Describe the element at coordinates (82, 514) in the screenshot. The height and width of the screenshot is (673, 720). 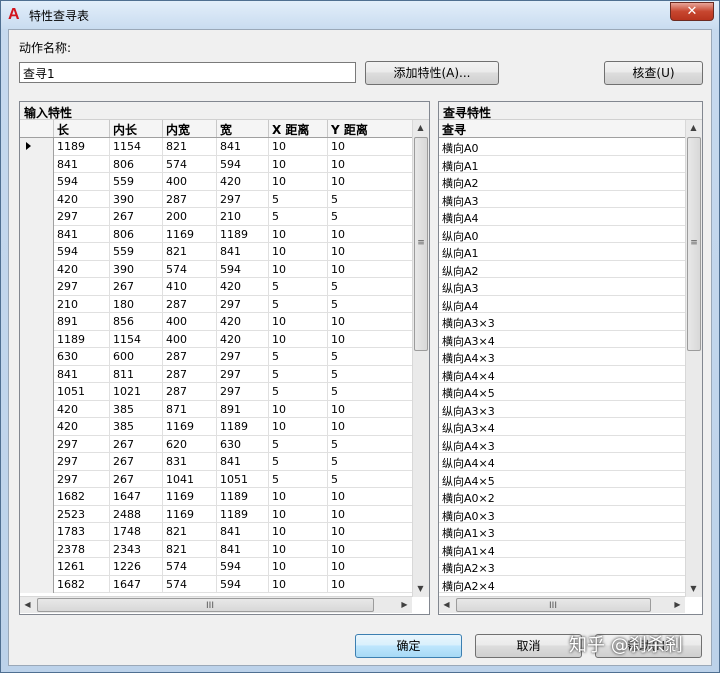
I see `cell-length: 2523` at that location.